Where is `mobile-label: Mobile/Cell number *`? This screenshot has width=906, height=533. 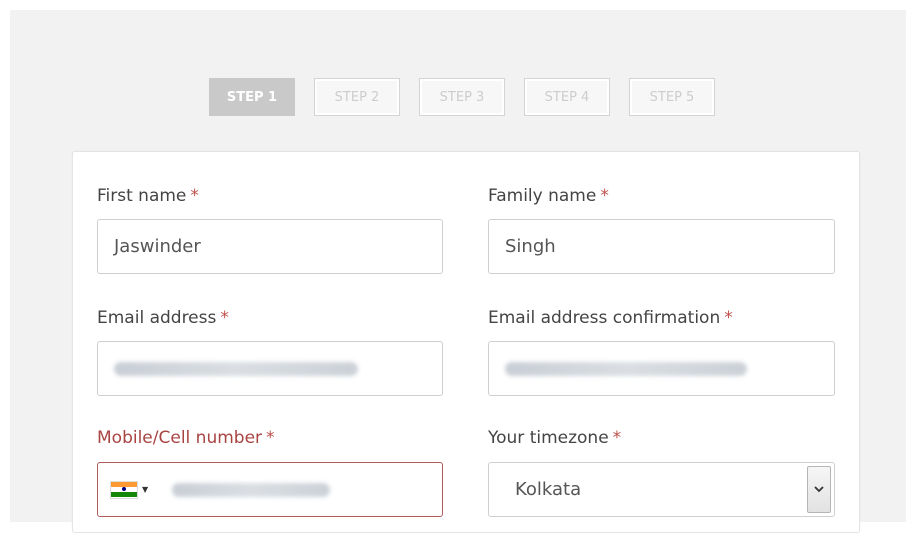 mobile-label: Mobile/Cell number * is located at coordinates (186, 438).